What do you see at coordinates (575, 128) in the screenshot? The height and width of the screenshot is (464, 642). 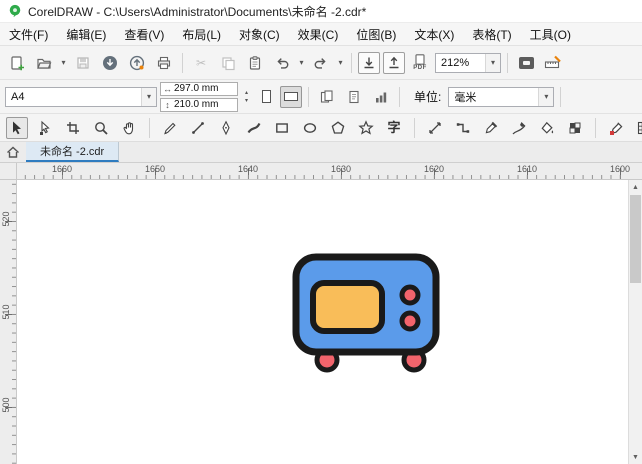 I see `pattern-fill-tool-button` at bounding box center [575, 128].